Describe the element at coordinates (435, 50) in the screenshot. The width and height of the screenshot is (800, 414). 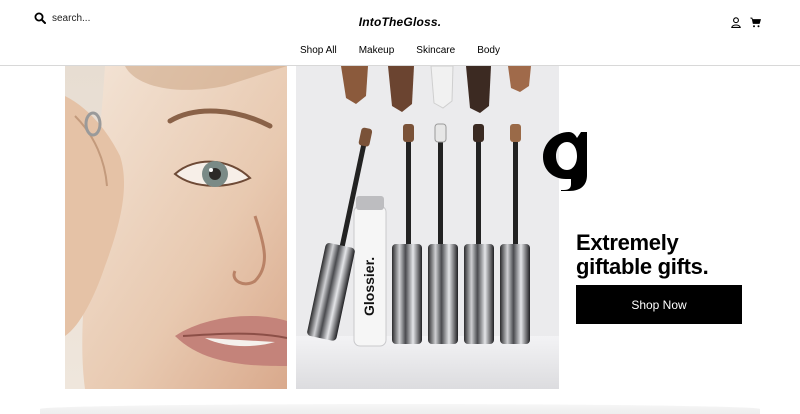
I see `nav-item-skincare: Skincare` at that location.